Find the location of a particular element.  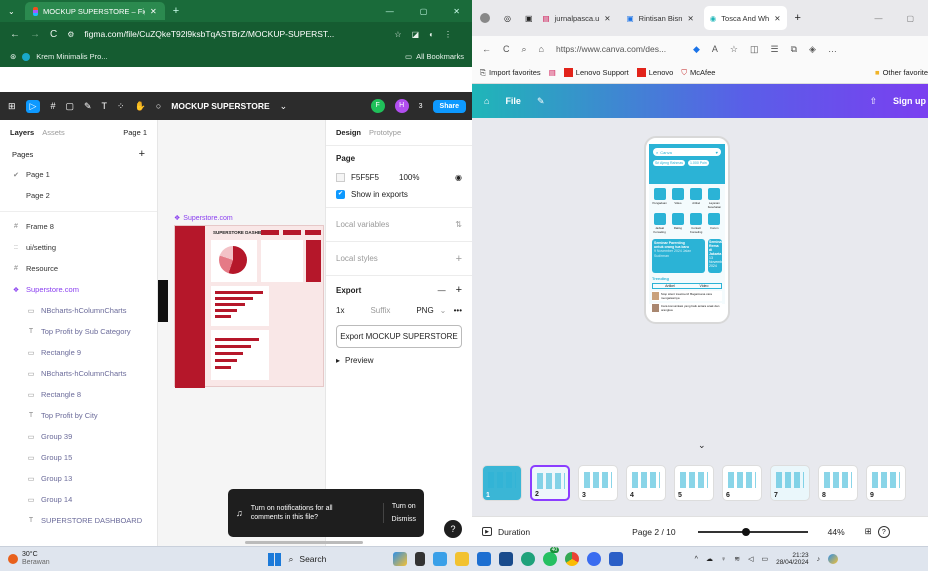

export-scale: 1x is located at coordinates (340, 310).